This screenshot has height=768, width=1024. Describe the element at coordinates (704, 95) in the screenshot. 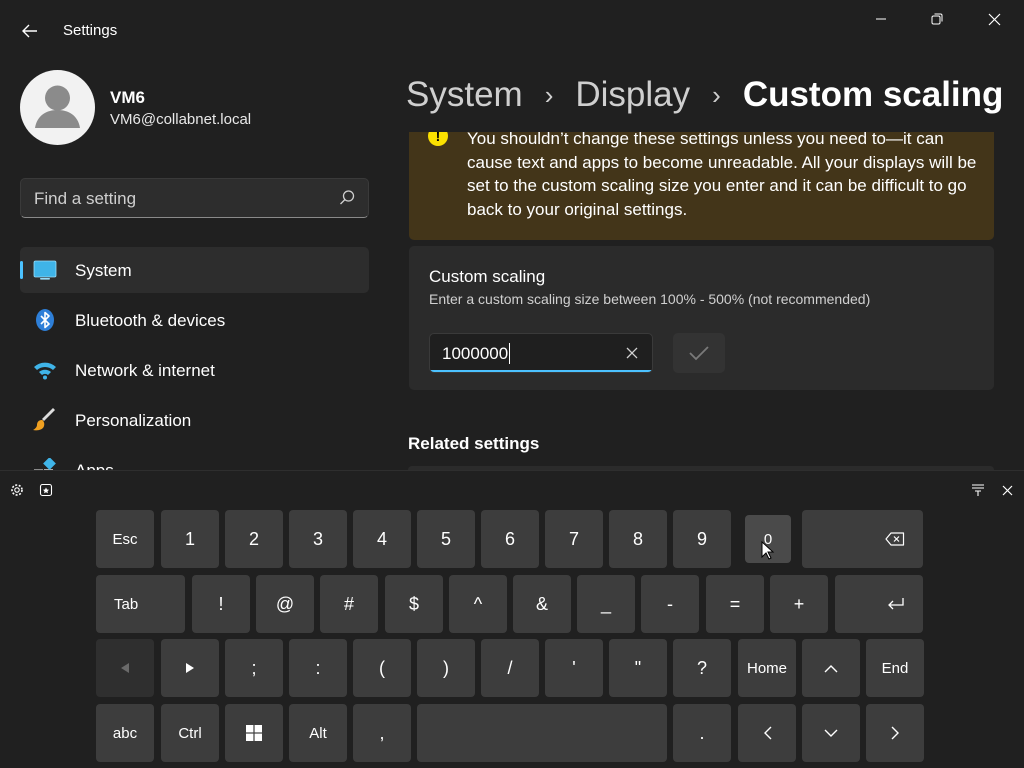

I see `breadcrumb: System › Display › Custom scaling` at that location.